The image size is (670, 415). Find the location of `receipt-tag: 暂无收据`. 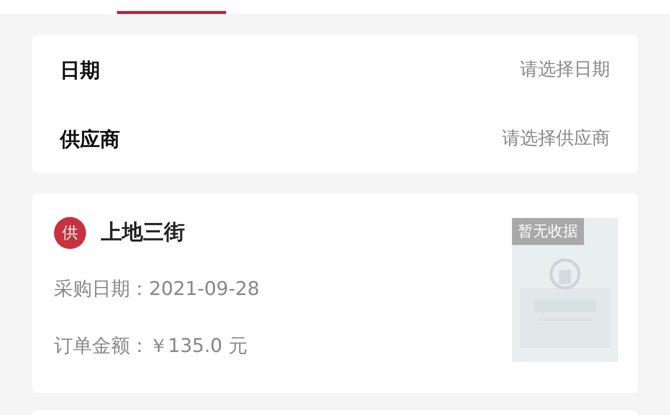

receipt-tag: 暂无收据 is located at coordinates (548, 231).